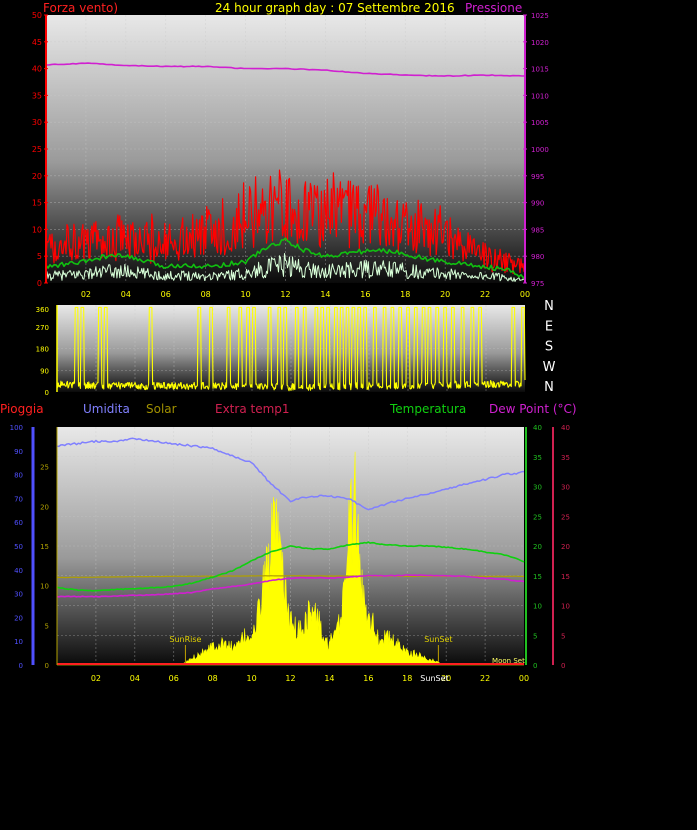 The width and height of the screenshot is (697, 830). Describe the element at coordinates (44, 507) in the screenshot. I see `rain-tick-label: 20` at that location.